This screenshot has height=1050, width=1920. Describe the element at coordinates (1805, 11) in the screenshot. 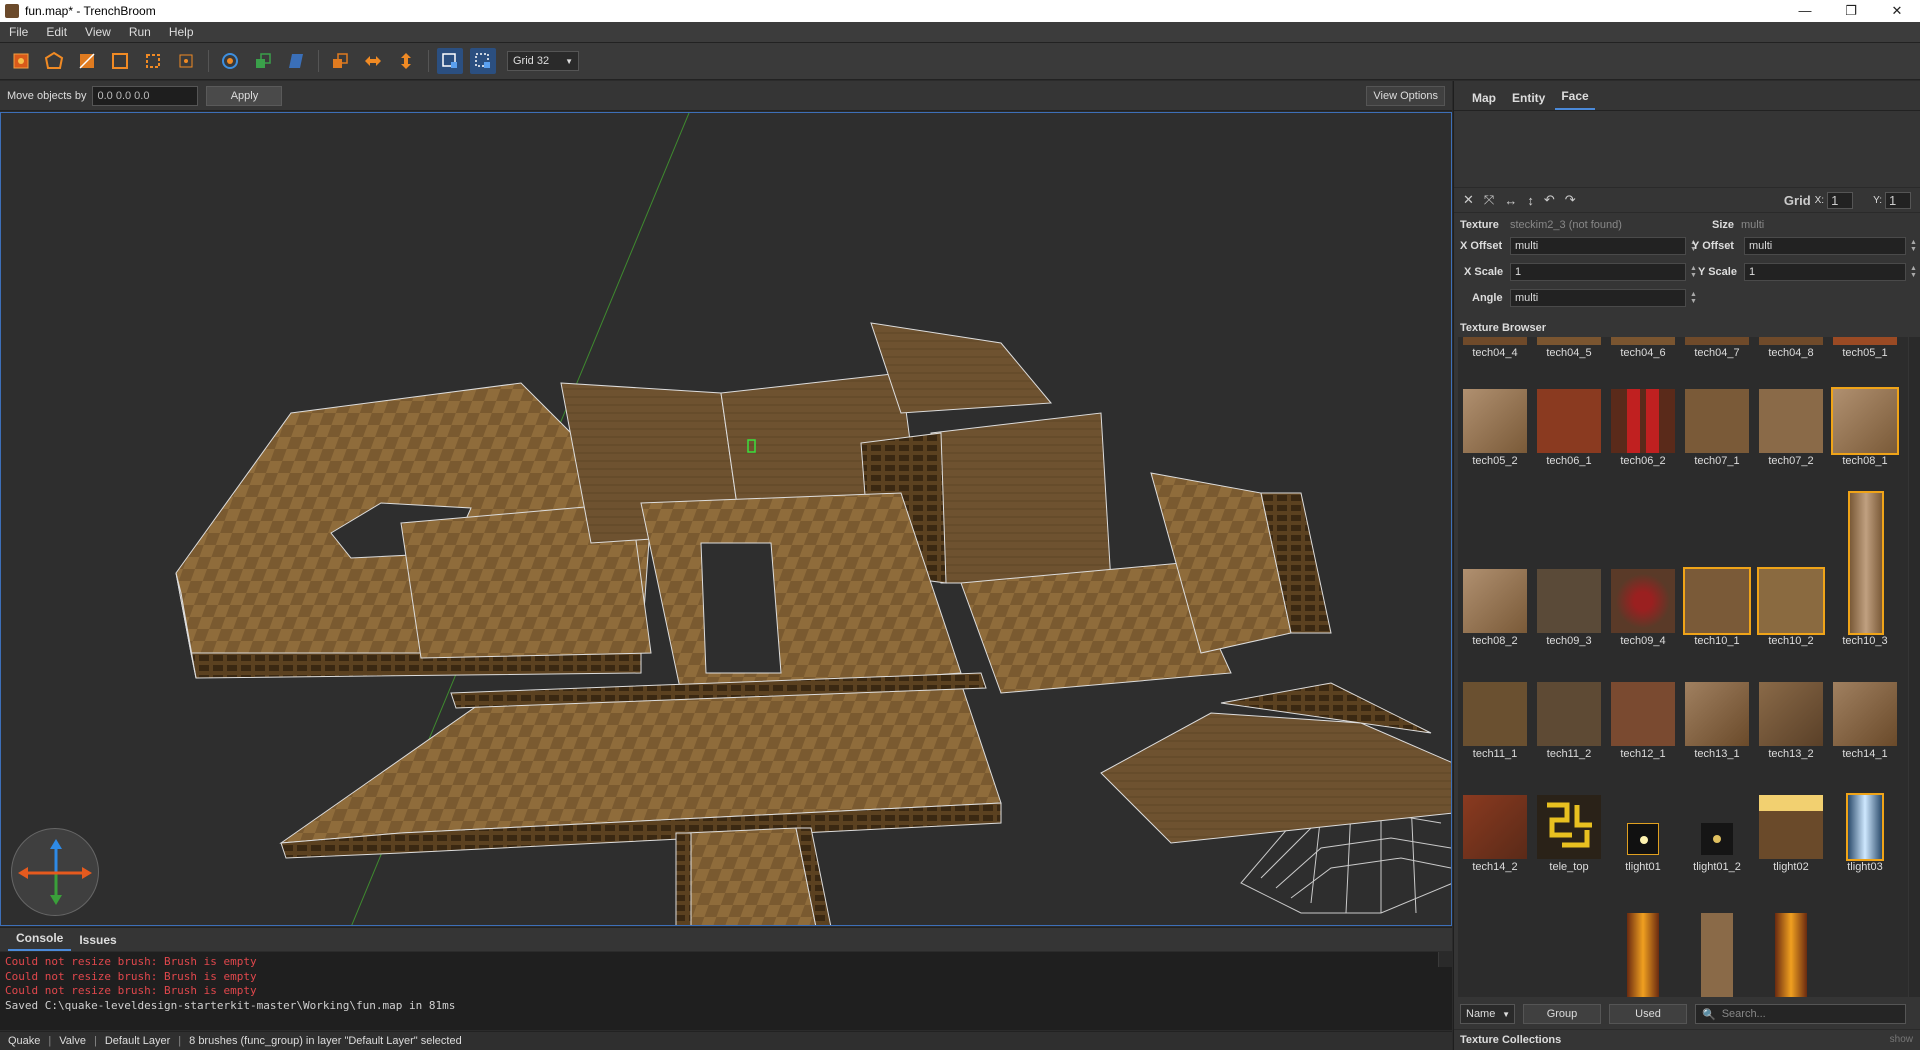

I see `minimize-button: —` at that location.